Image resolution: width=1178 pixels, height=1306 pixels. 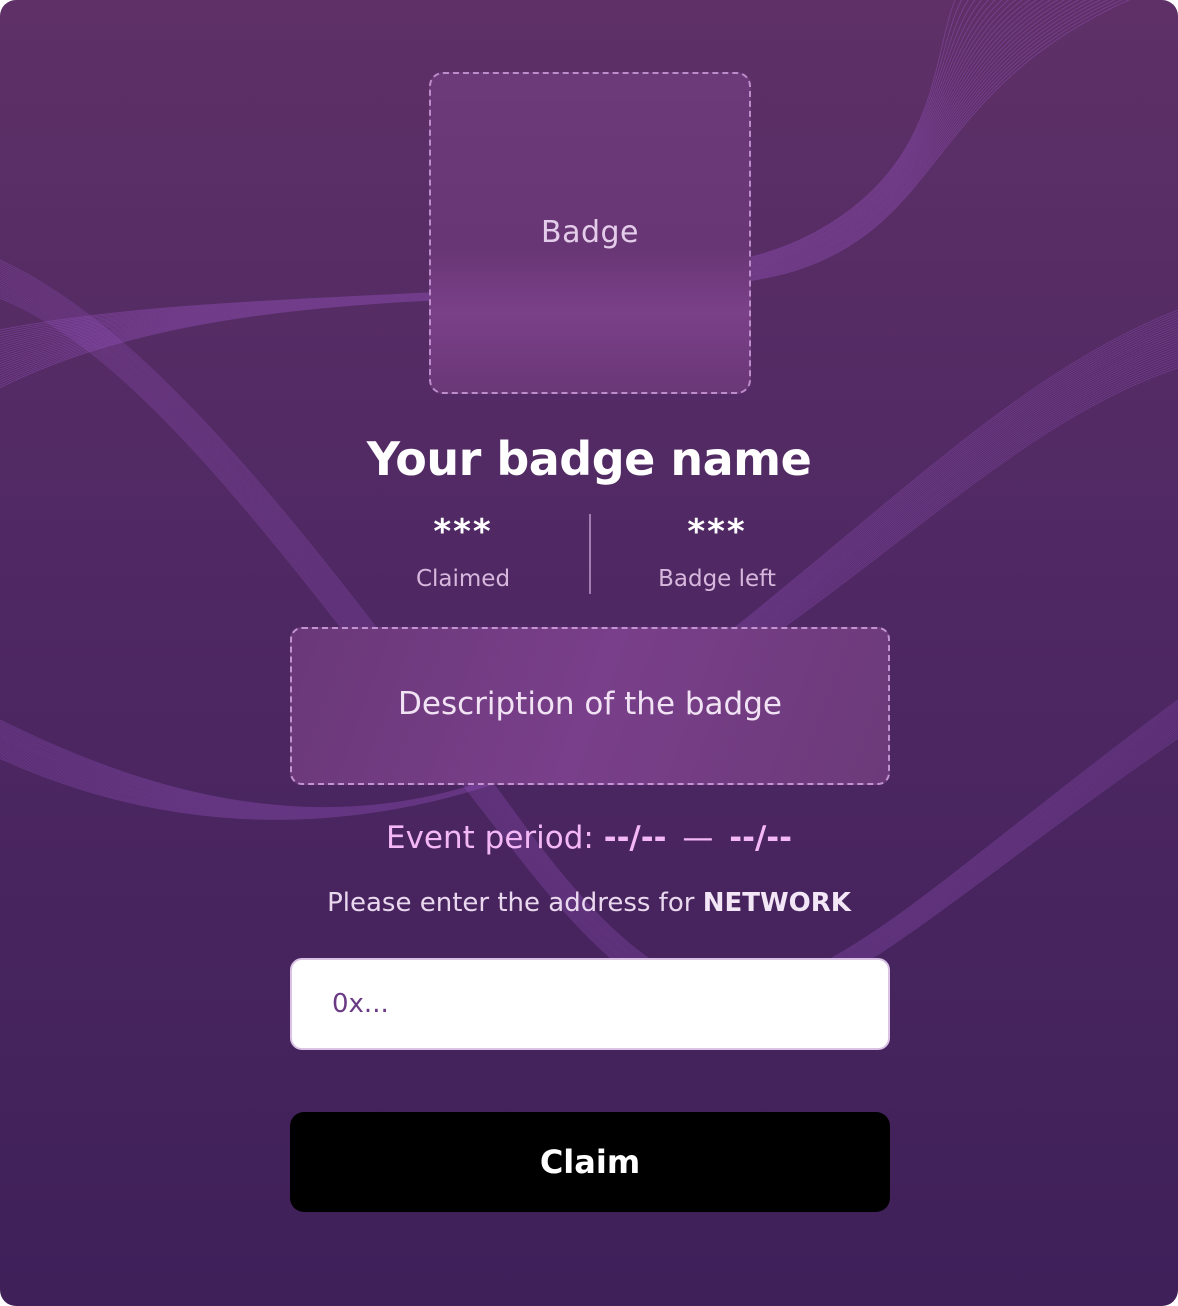 What do you see at coordinates (589, 459) in the screenshot?
I see `badge-name-title: Your badge name` at bounding box center [589, 459].